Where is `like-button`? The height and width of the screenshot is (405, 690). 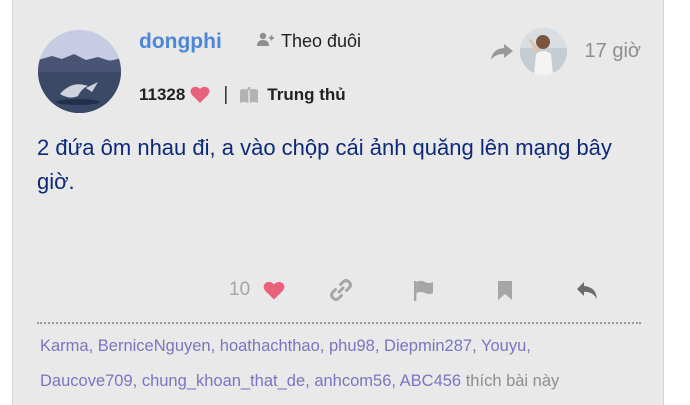
like-button is located at coordinates (274, 290).